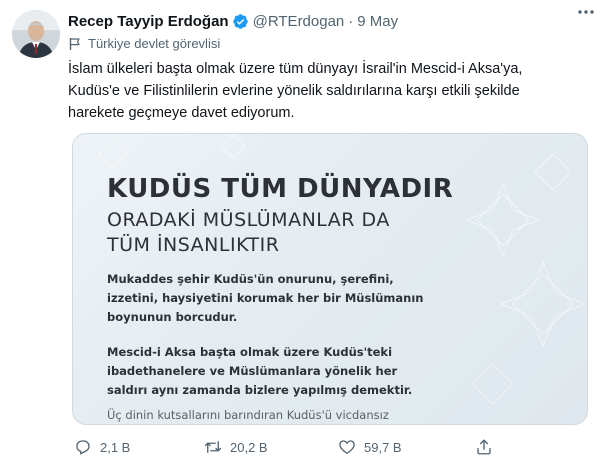  I want to click on account-label-text: Türkiye devlet görevlisi, so click(154, 43).